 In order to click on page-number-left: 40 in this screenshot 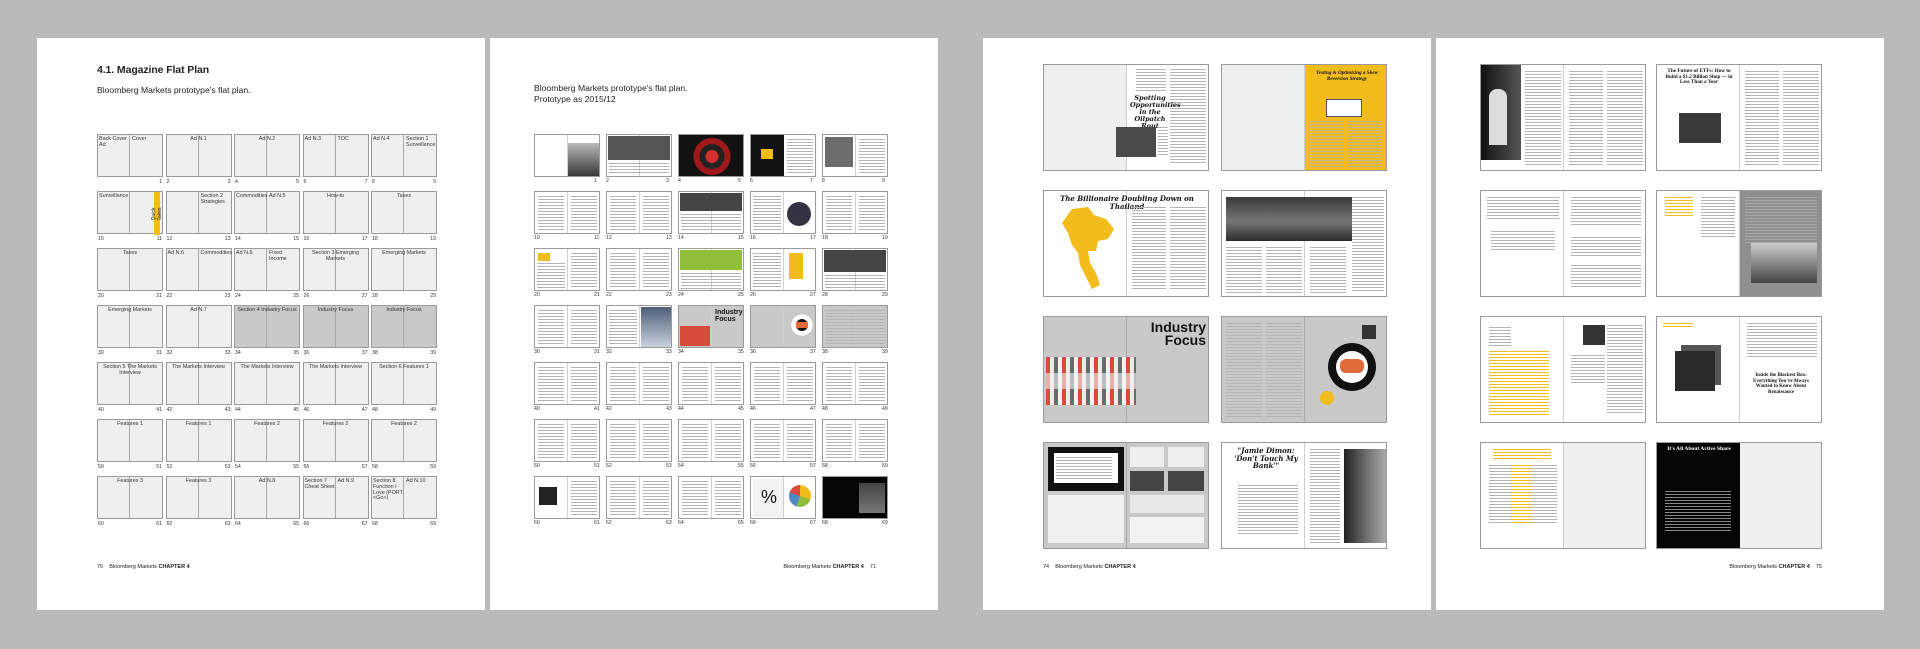, I will do `click(101, 410)`.